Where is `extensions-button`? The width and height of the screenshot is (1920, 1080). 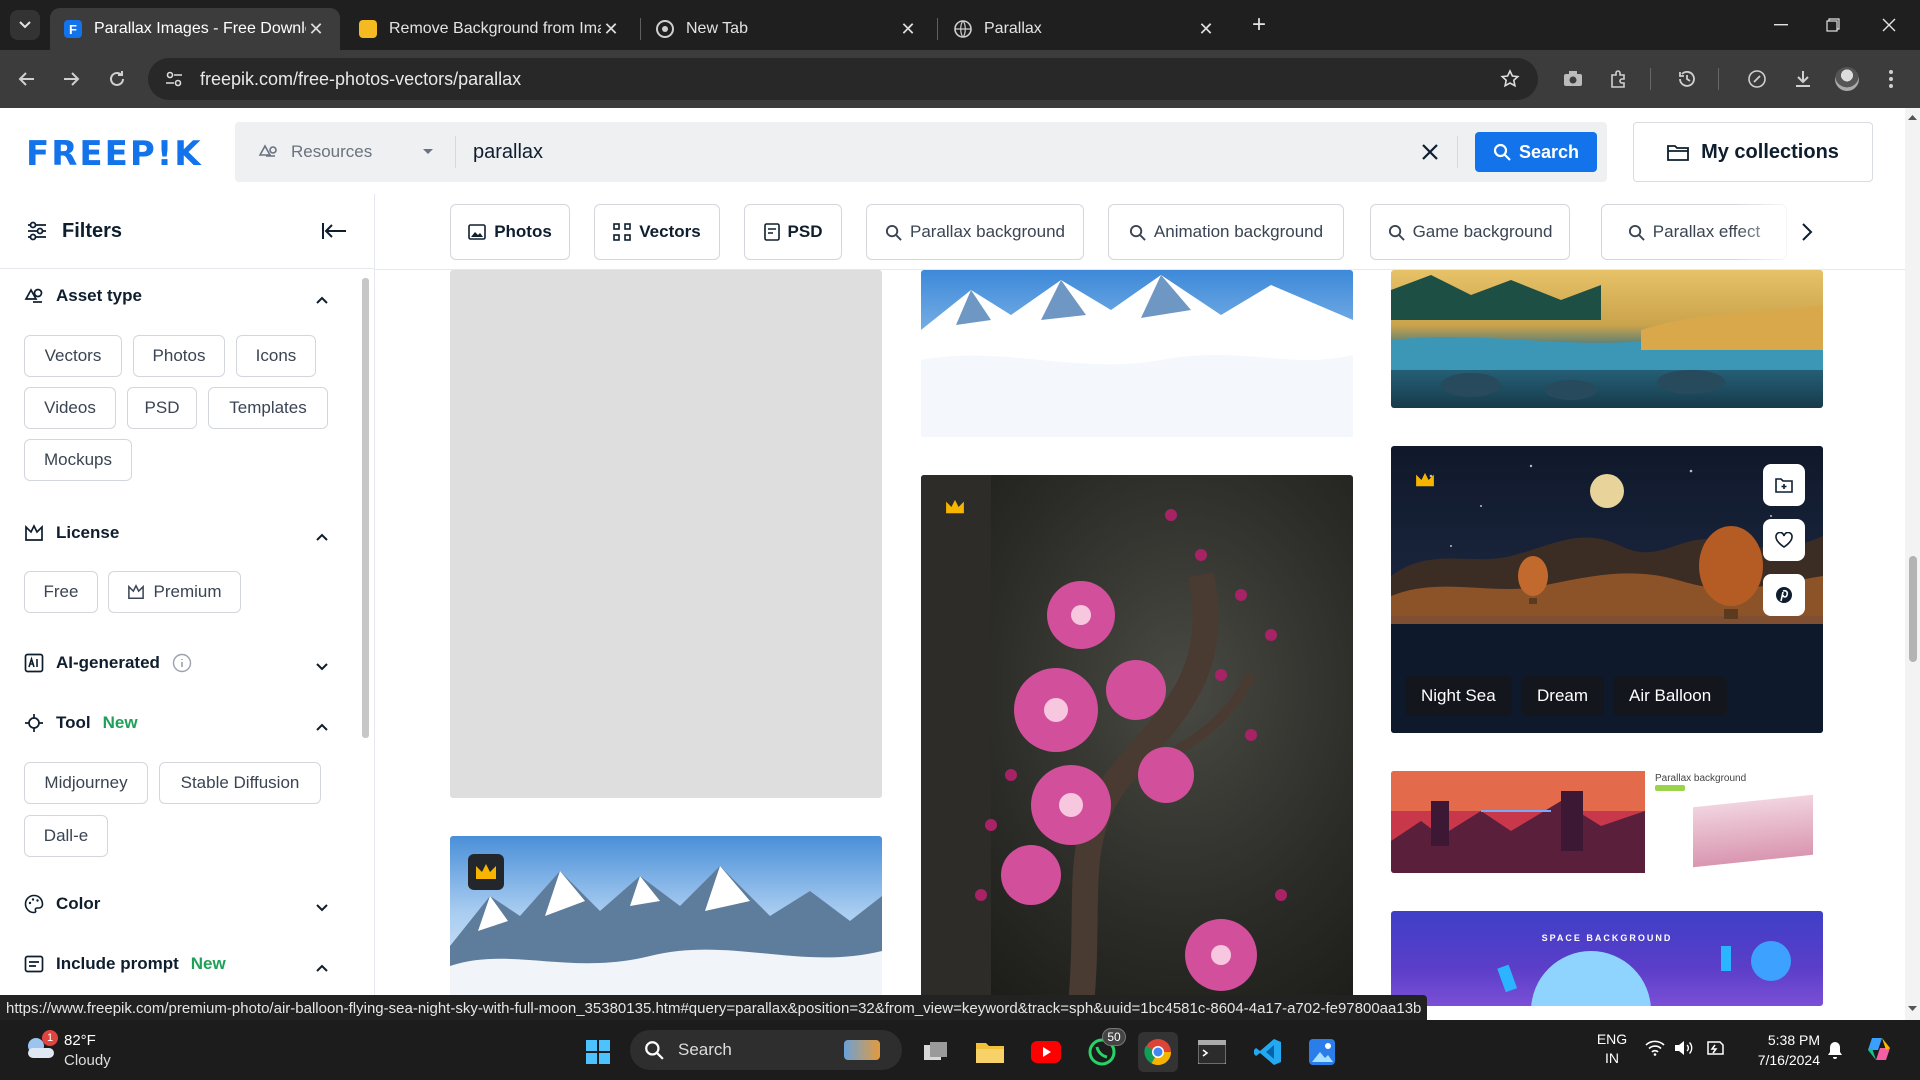
extensions-button is located at coordinates (1618, 79).